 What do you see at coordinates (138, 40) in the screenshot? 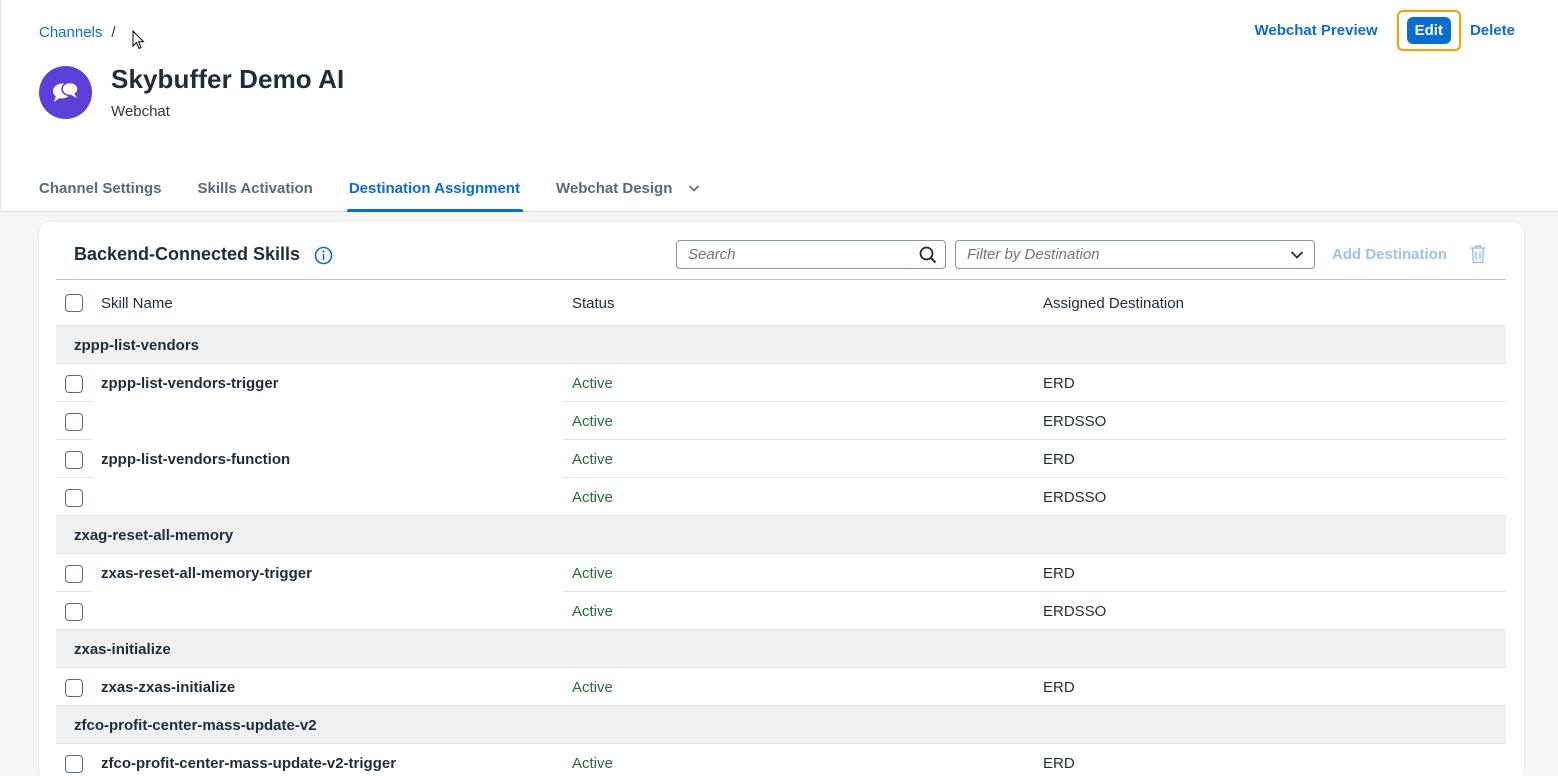
I see `mouse-cursor-icon` at bounding box center [138, 40].